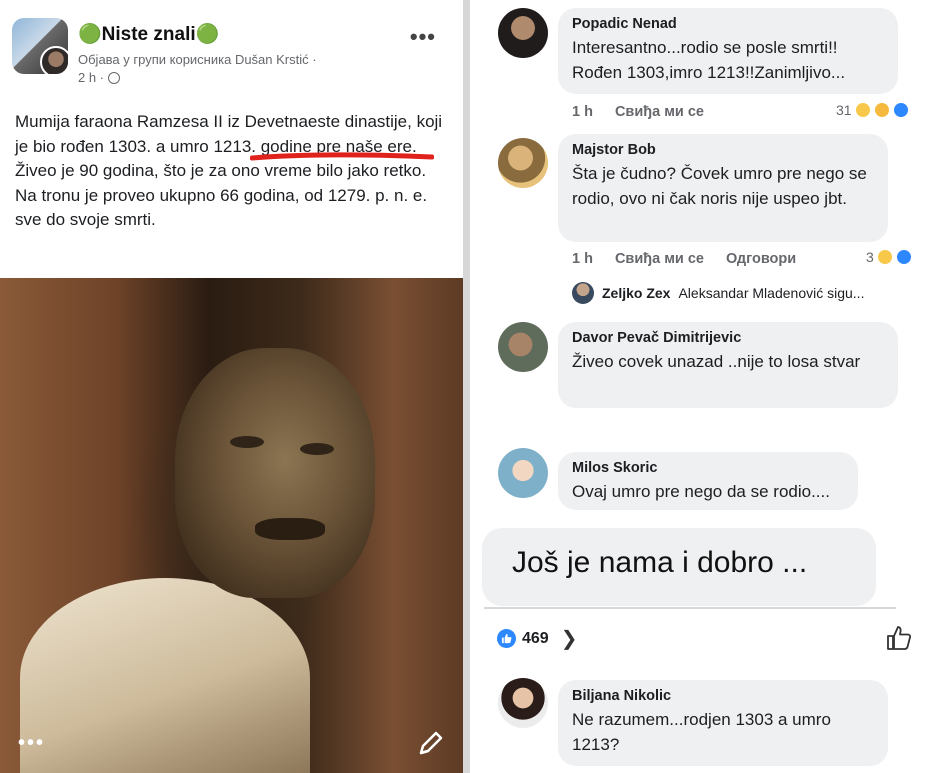  Describe the element at coordinates (728, 338) in the screenshot. I see `comment-author: Davor Pevač Dimitrijevic` at that location.